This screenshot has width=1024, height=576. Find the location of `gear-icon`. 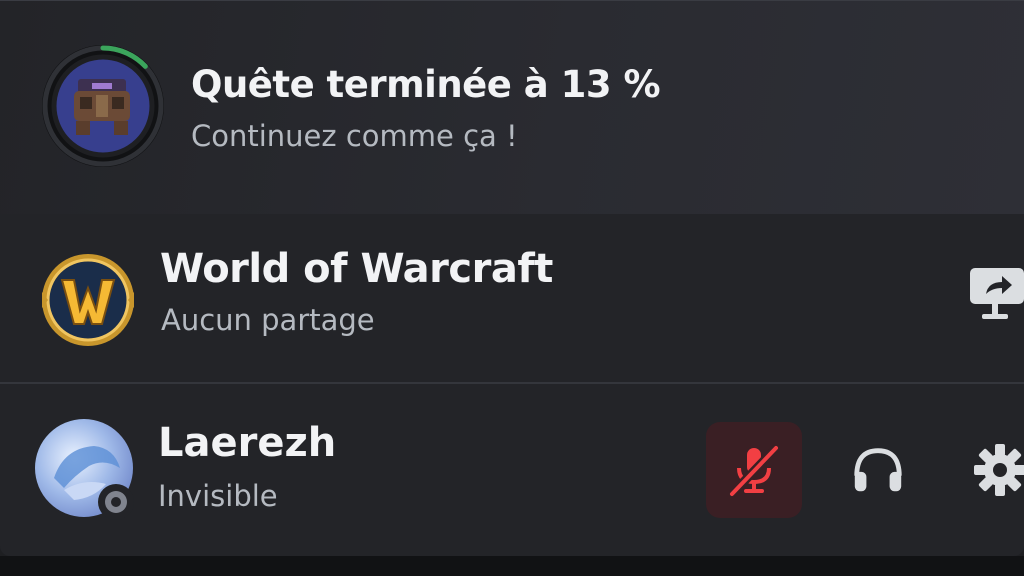

gear-icon is located at coordinates (999, 470).